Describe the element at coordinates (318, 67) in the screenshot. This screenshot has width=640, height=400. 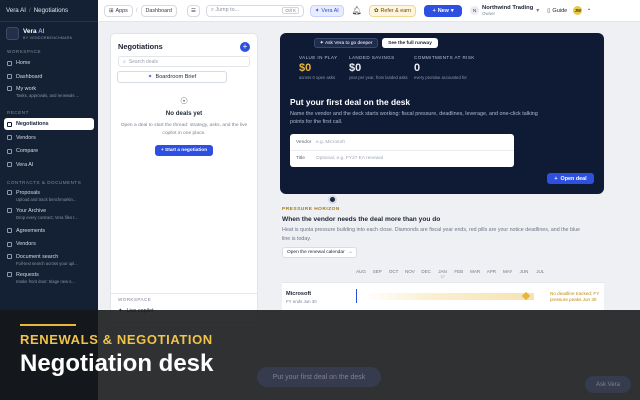
I see `stat-value-in-play: VALUE IN PLAY $0 across 0 open asks` at that location.